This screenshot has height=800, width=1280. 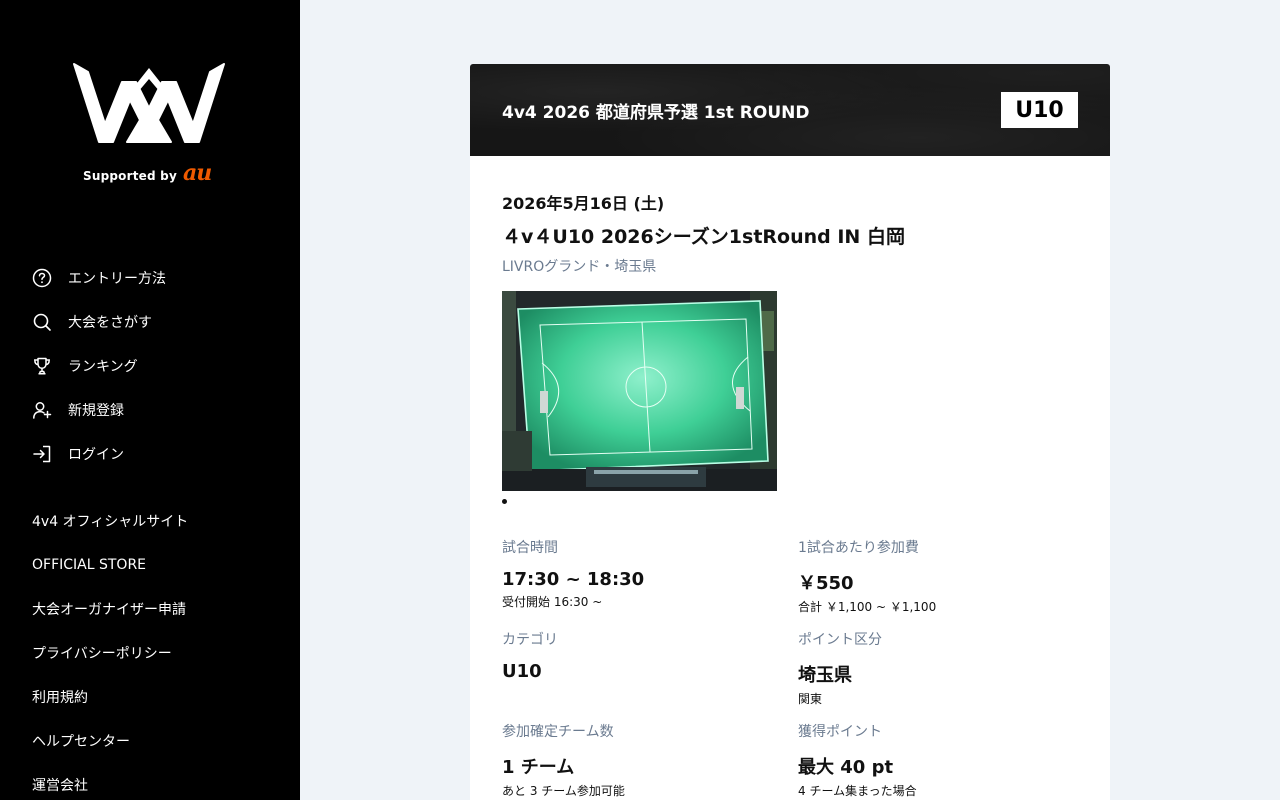 I want to click on info-sub: 関東, so click(x=810, y=699).